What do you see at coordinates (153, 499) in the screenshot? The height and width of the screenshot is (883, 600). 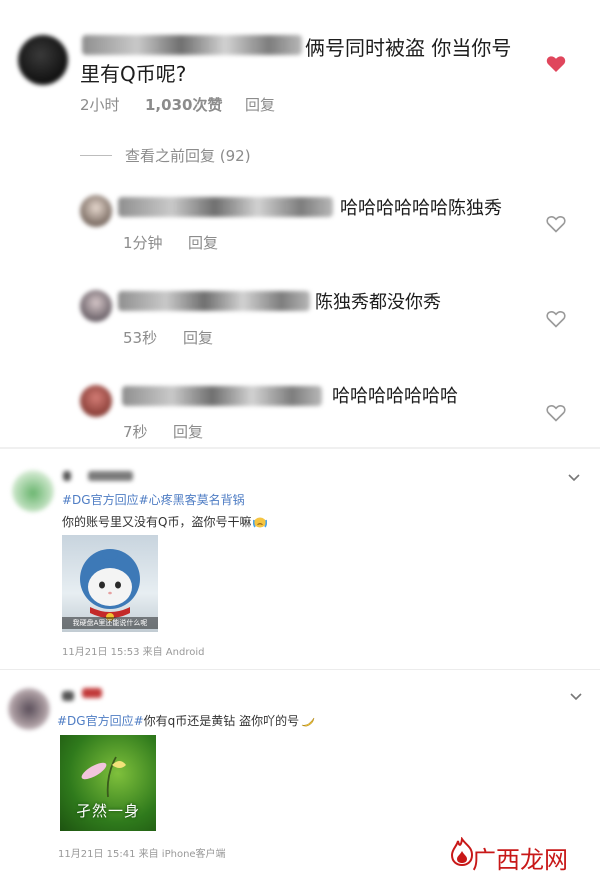 I see `post-hashtag: #DG官方回应#心疼黑客莫名背锅` at bounding box center [153, 499].